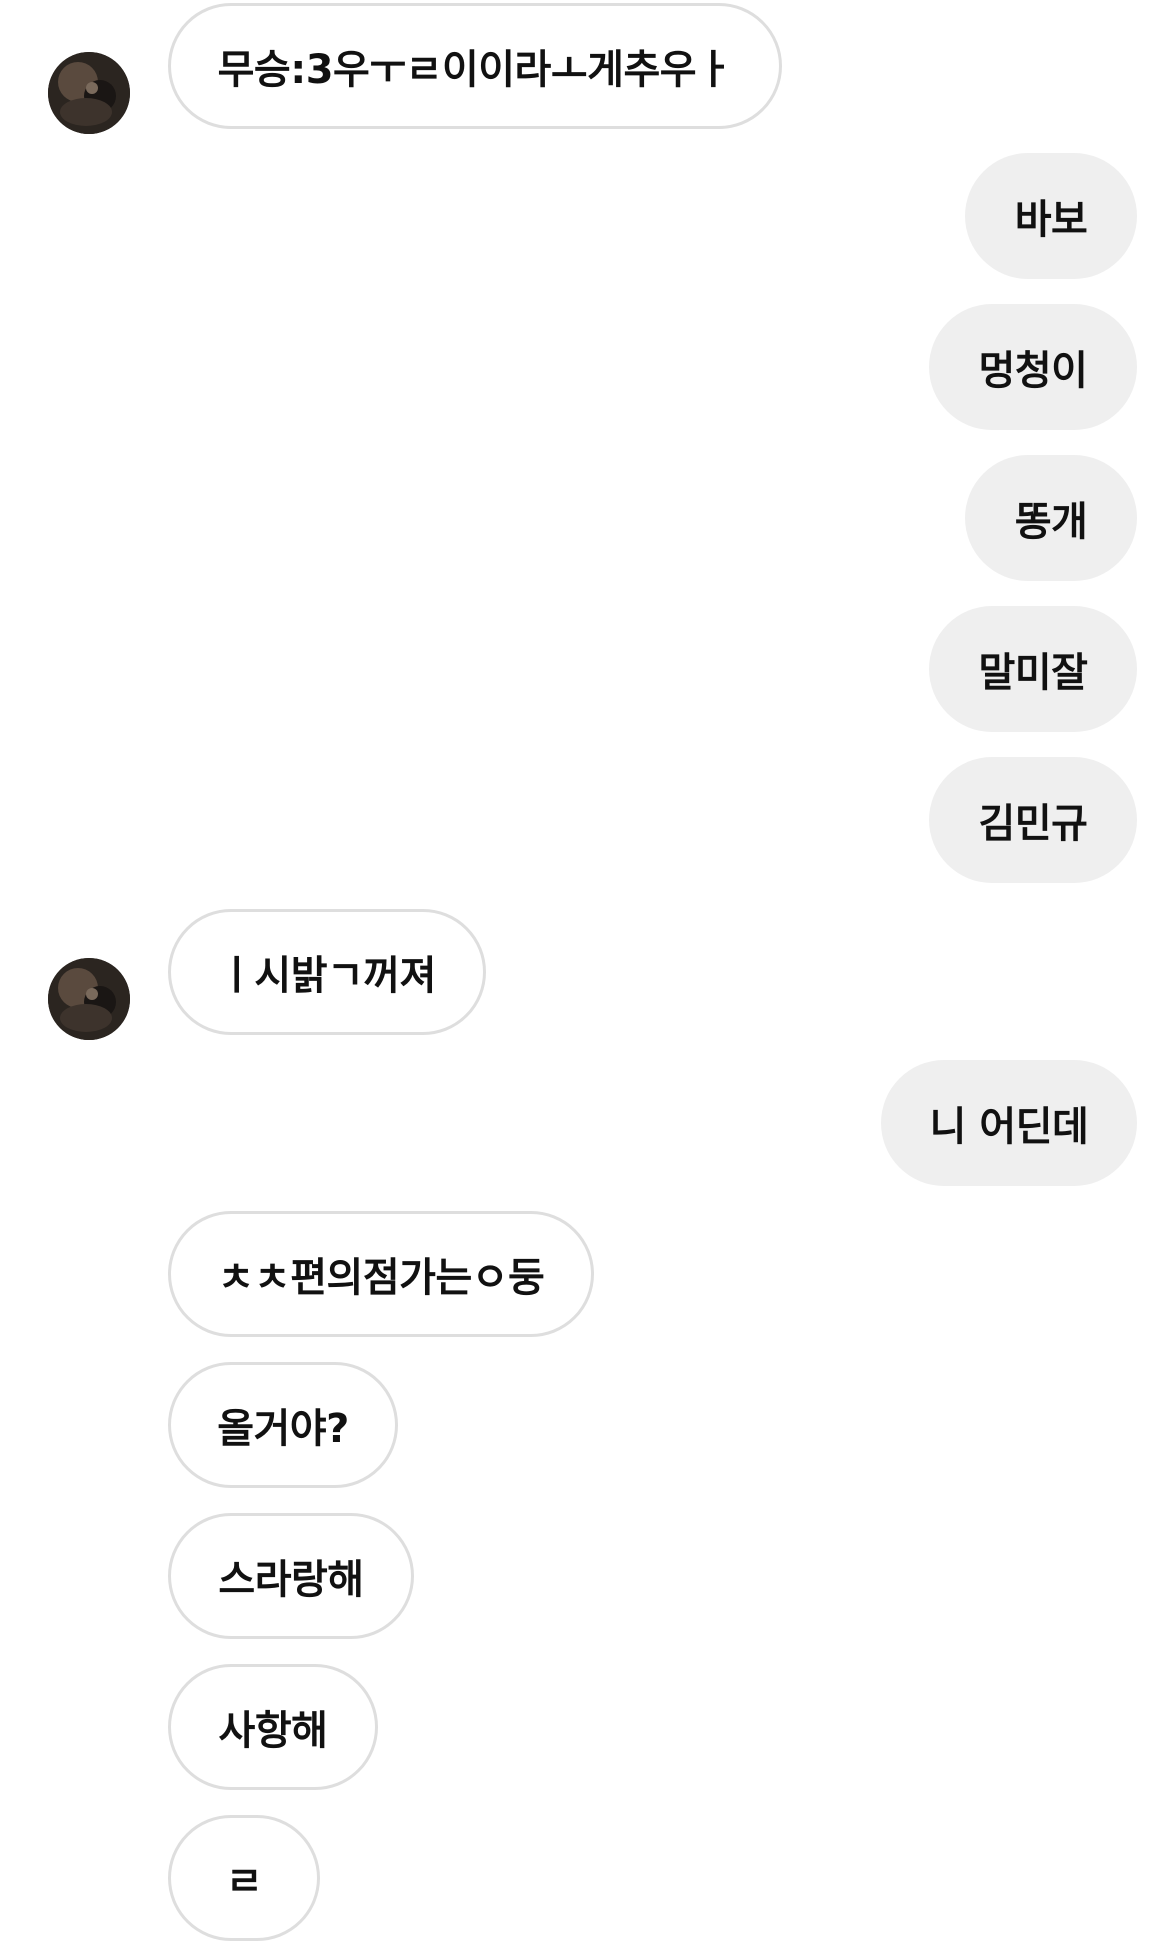  I want to click on message-row-incoming: 스라랑해, so click(585, 1578).